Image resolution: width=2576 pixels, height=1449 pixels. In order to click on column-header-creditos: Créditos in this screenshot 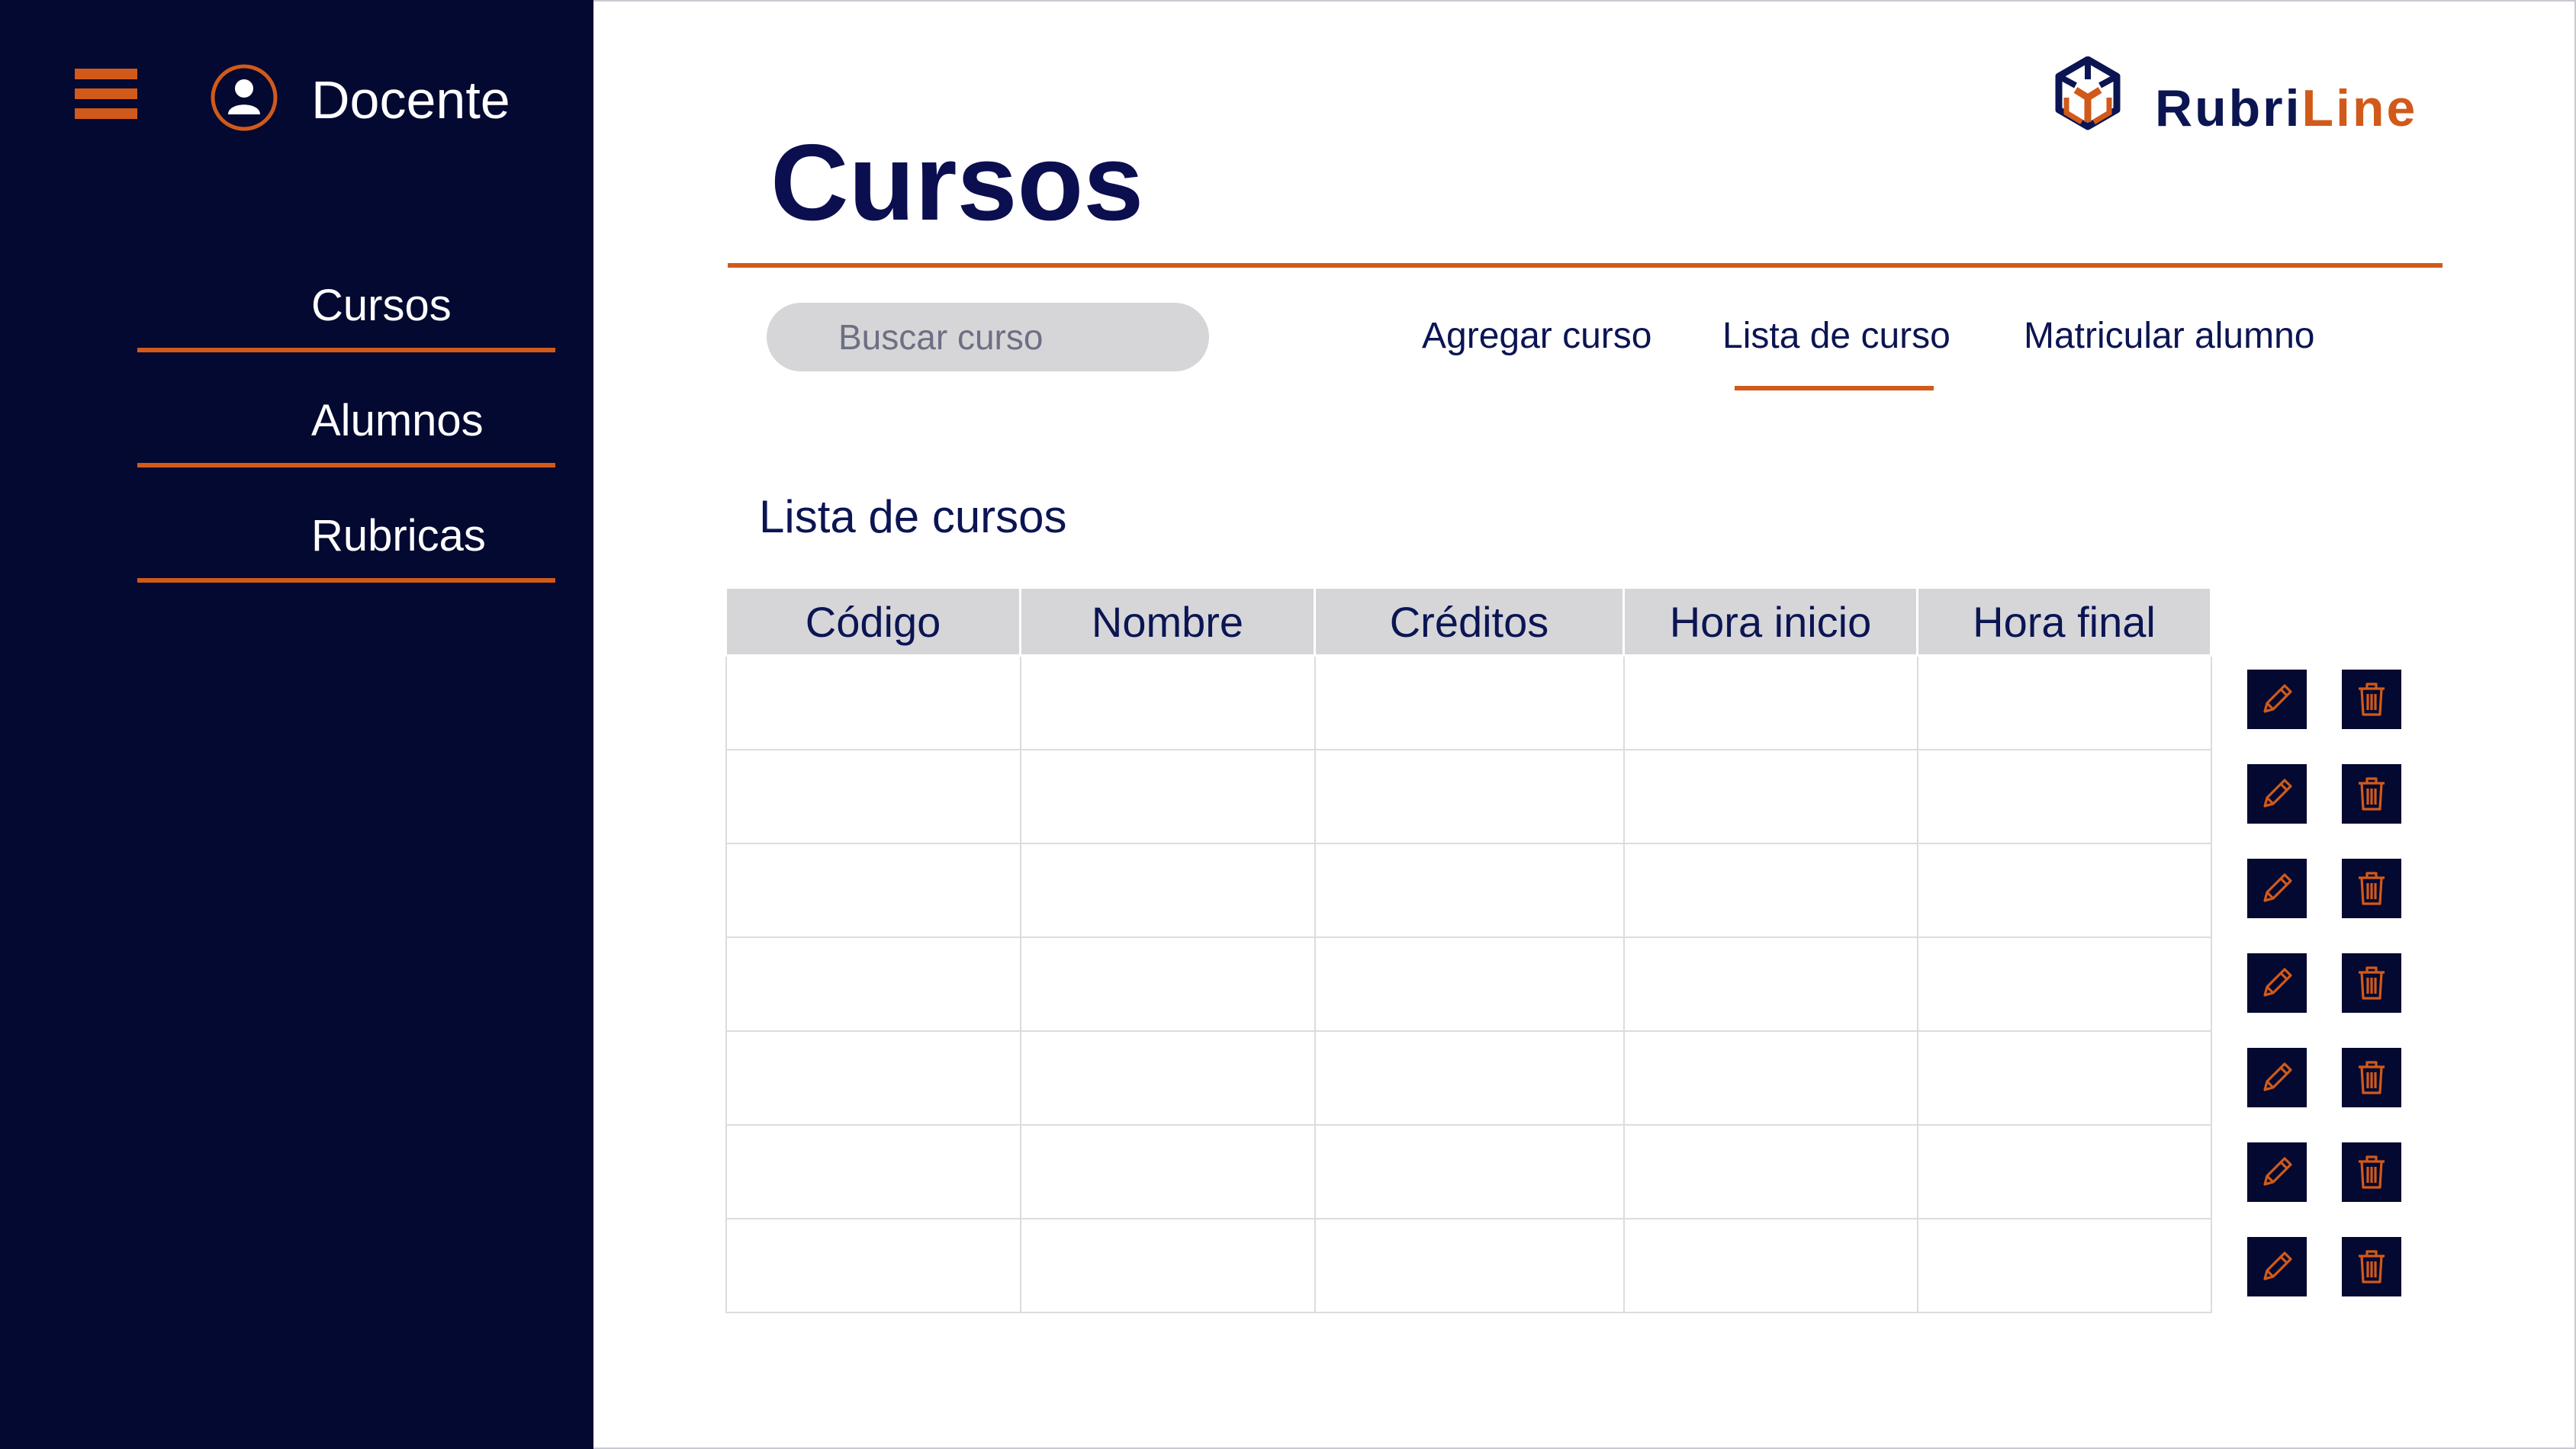, I will do `click(1469, 621)`.